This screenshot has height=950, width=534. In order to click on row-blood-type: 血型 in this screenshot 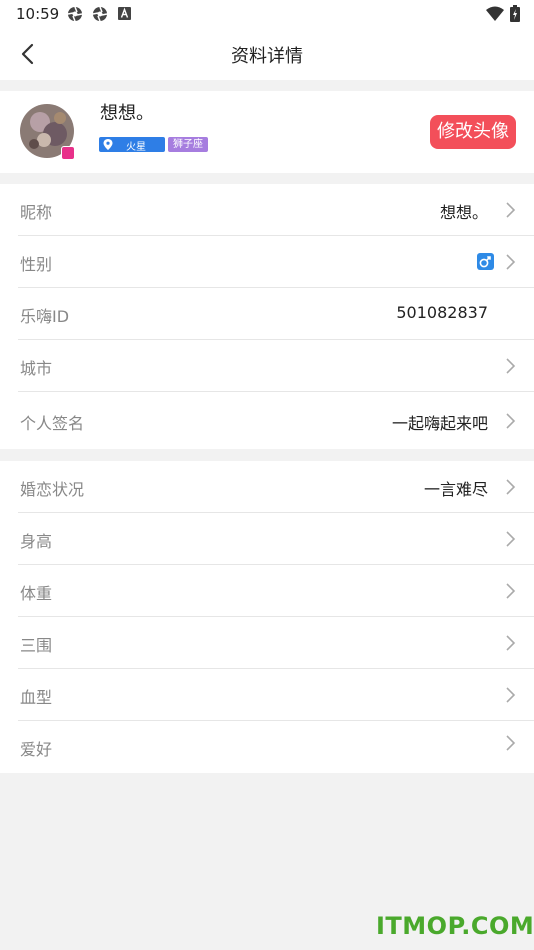, I will do `click(267, 695)`.